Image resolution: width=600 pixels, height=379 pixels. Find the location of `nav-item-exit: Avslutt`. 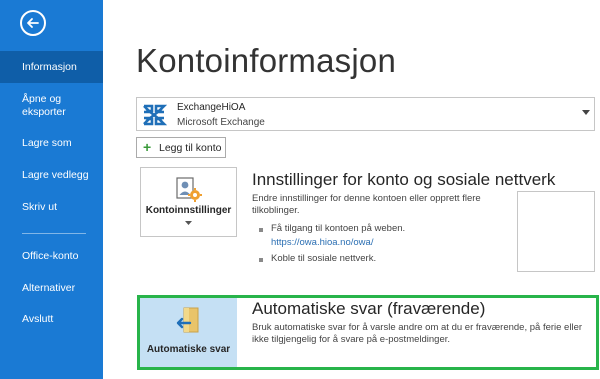

nav-item-exit: Avslutt is located at coordinates (51, 319).